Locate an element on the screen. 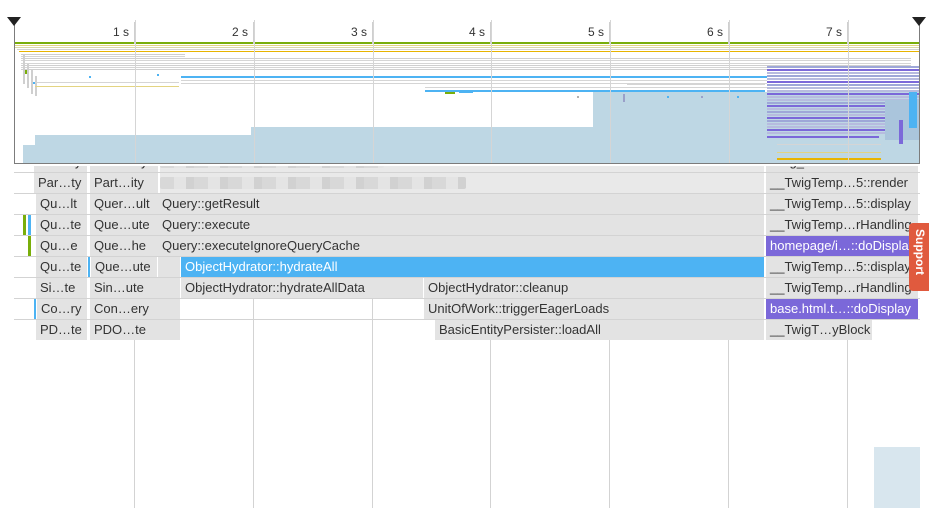 Image resolution: width=929 pixels, height=508 pixels. flame-frame: Par…ty is located at coordinates (60, 183).